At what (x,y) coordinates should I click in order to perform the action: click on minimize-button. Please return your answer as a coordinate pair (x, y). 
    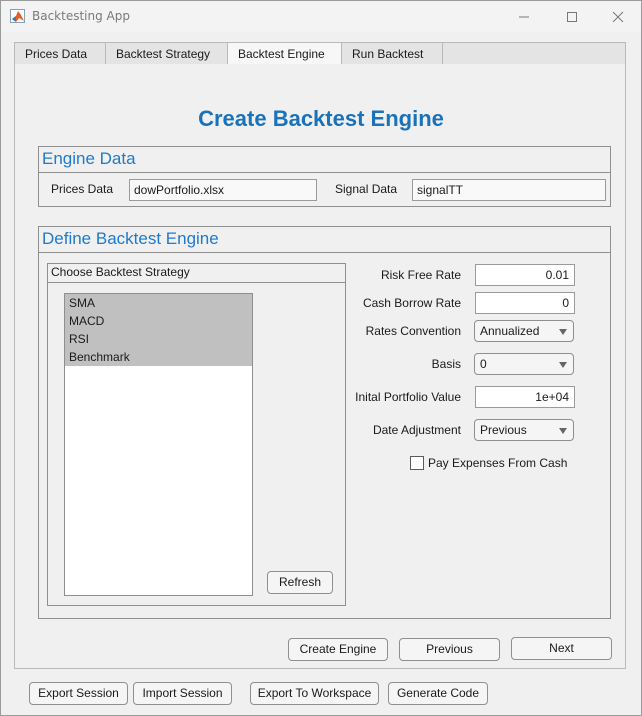
    Looking at the image, I should click on (524, 16).